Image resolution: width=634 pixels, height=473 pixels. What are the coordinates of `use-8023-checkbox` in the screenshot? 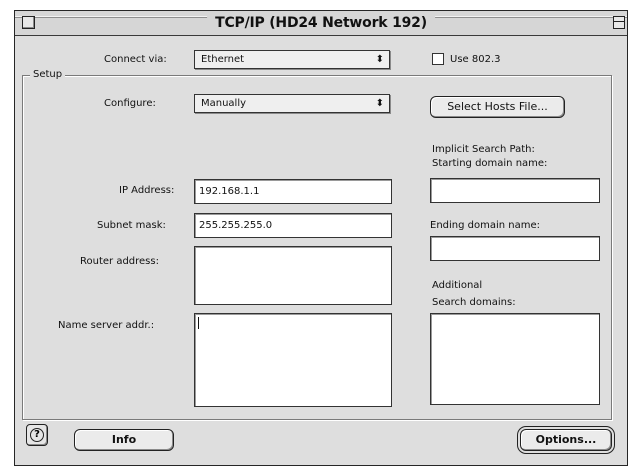 It's located at (438, 59).